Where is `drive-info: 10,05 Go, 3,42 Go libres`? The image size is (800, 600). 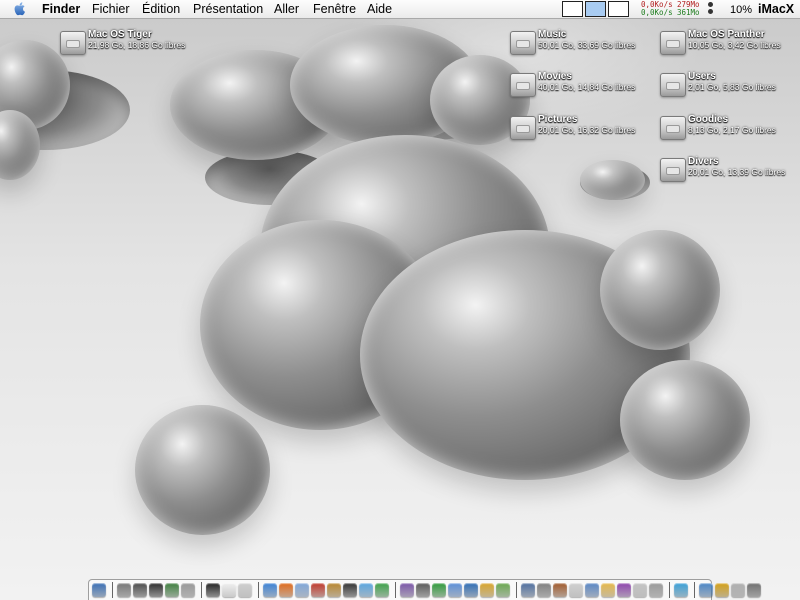 drive-info: 10,05 Go, 3,42 Go libres is located at coordinates (734, 45).